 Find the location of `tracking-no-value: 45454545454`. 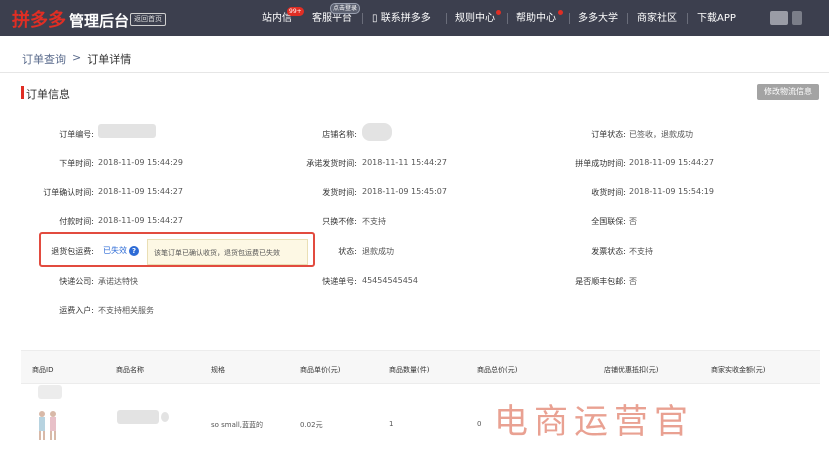

tracking-no-value: 45454545454 is located at coordinates (390, 280).